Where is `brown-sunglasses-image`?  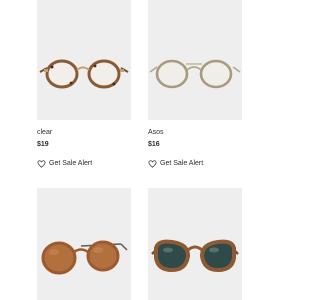
brown-sunglasses-image is located at coordinates (195, 256).